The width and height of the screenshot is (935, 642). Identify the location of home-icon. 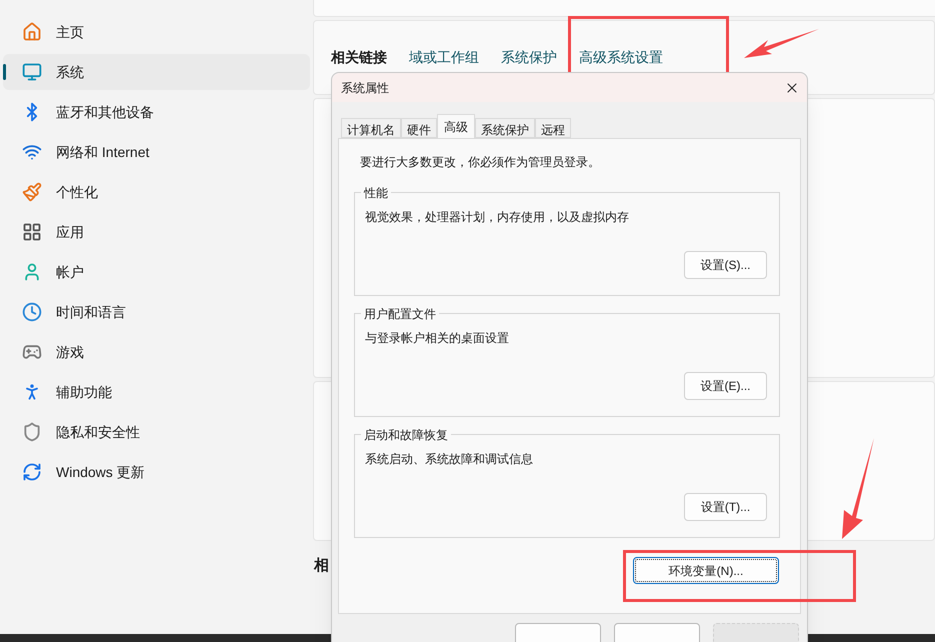
(32, 32).